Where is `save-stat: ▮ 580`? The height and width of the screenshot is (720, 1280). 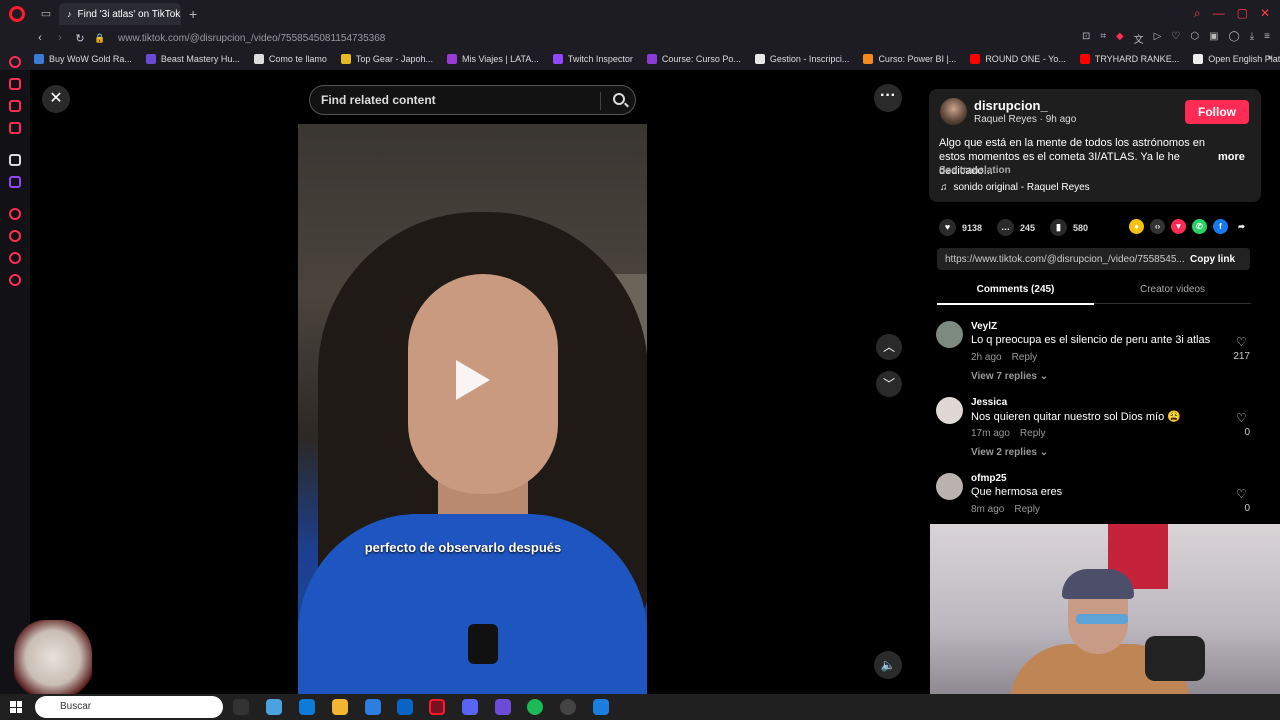 save-stat: ▮ 580 is located at coordinates (1069, 227).